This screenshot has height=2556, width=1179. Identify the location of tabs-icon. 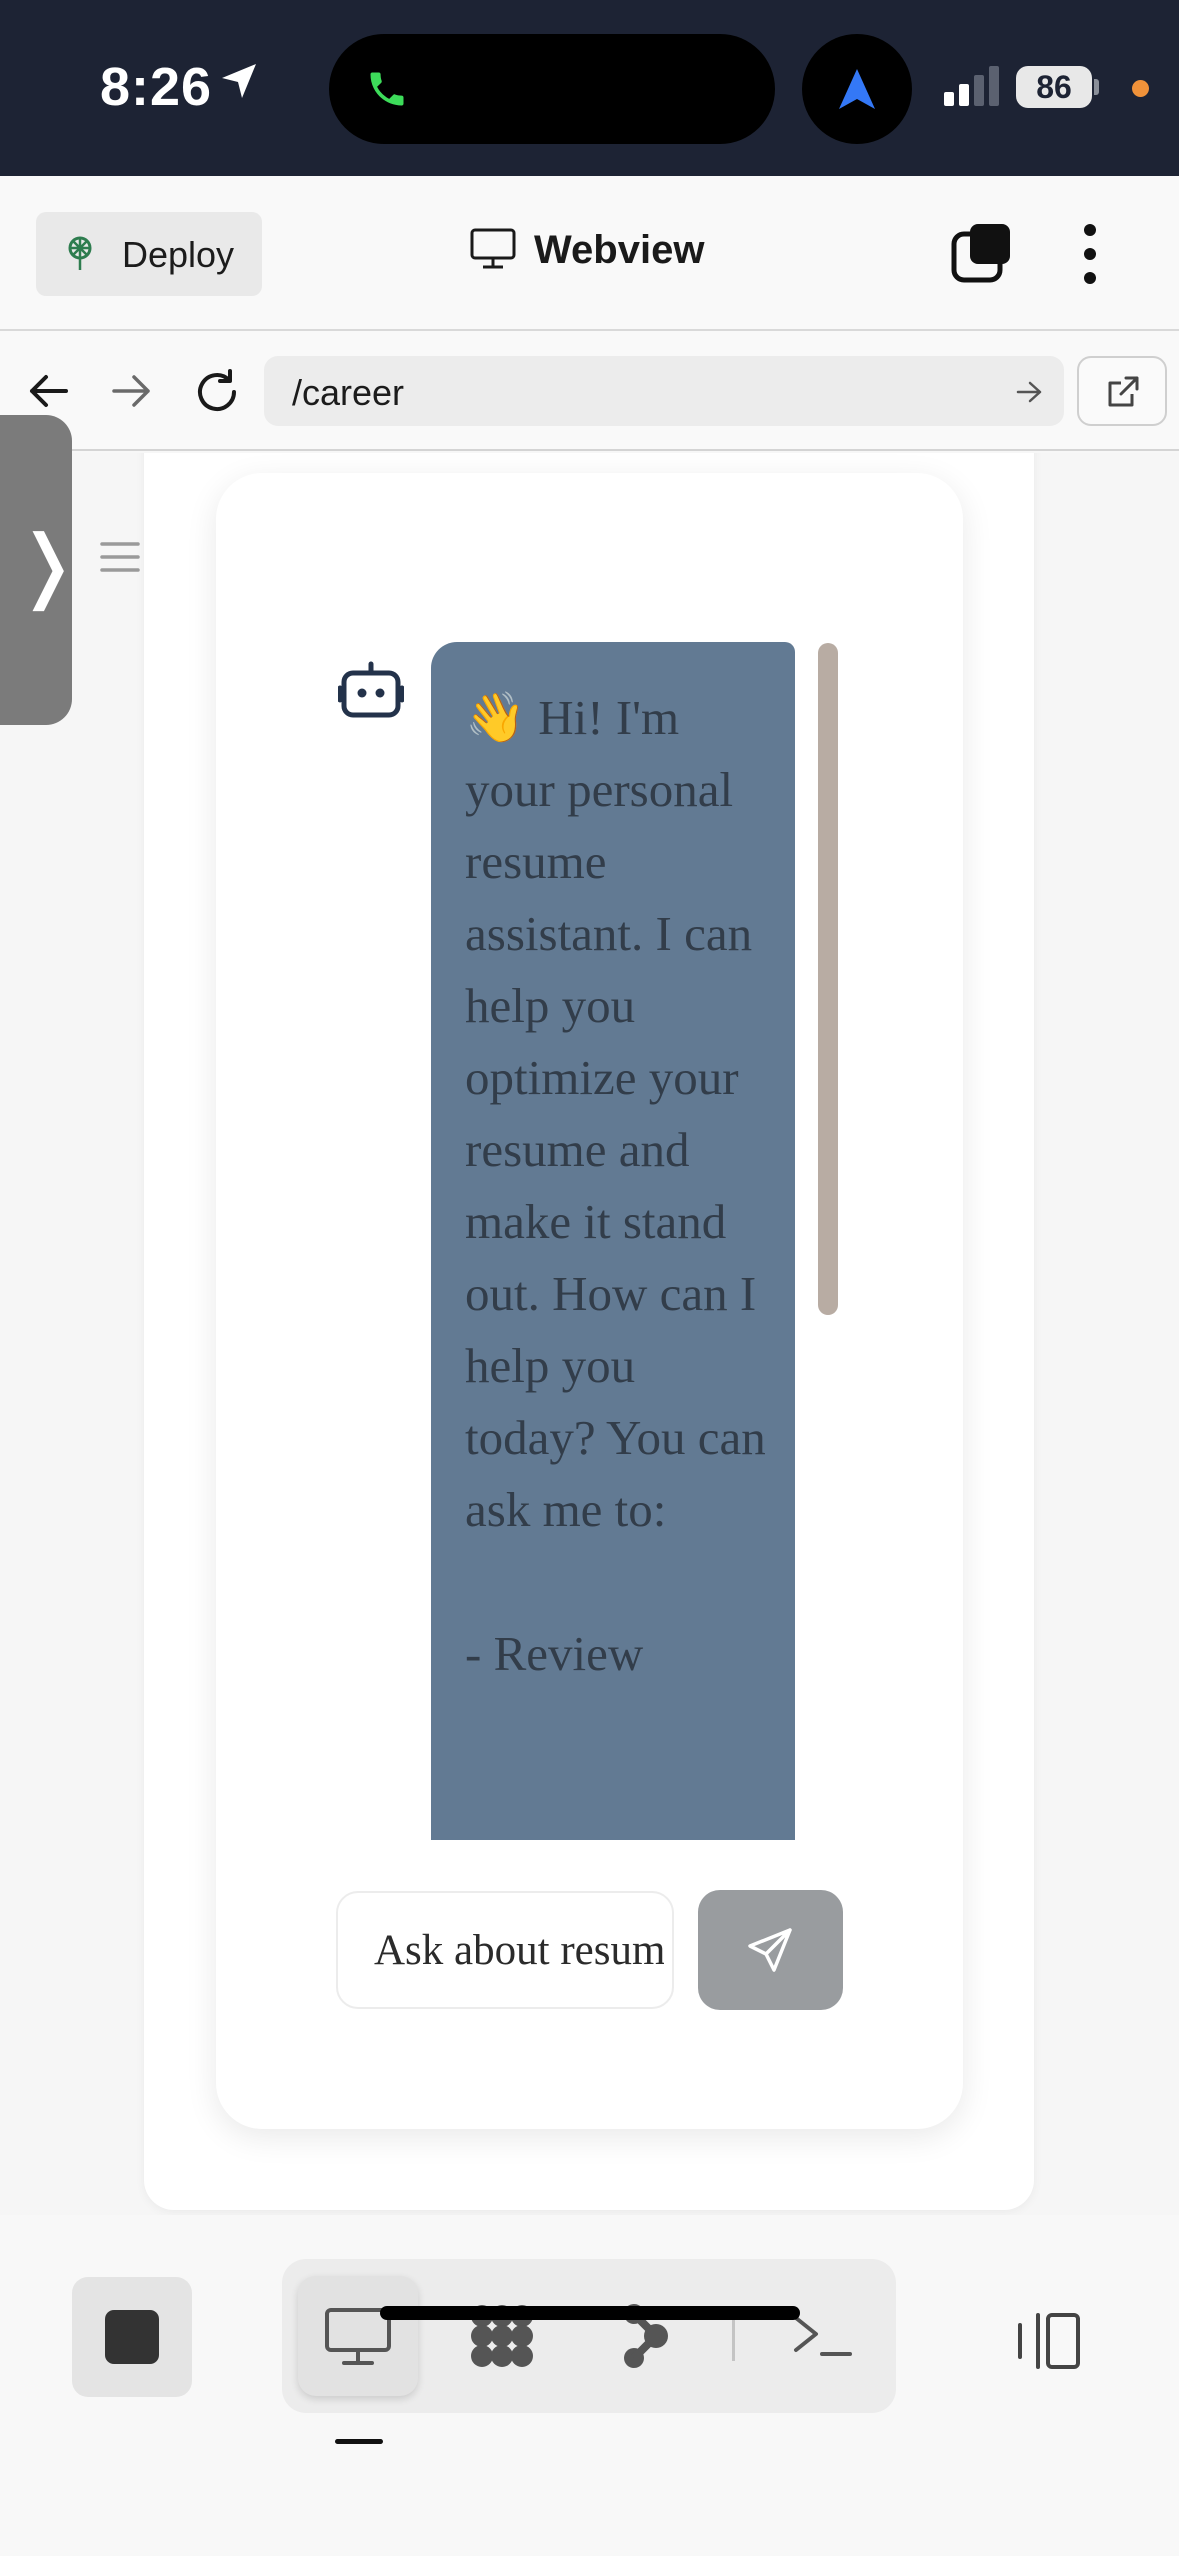
(982, 254).